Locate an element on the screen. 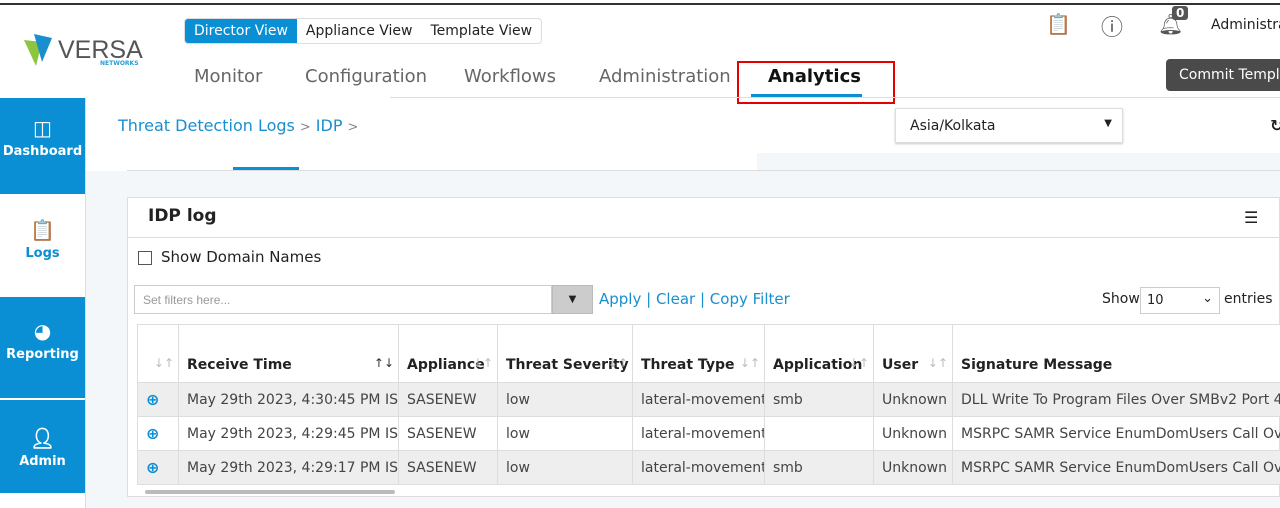 The width and height of the screenshot is (1280, 508). info-icon: ⓘ is located at coordinates (1112, 26).